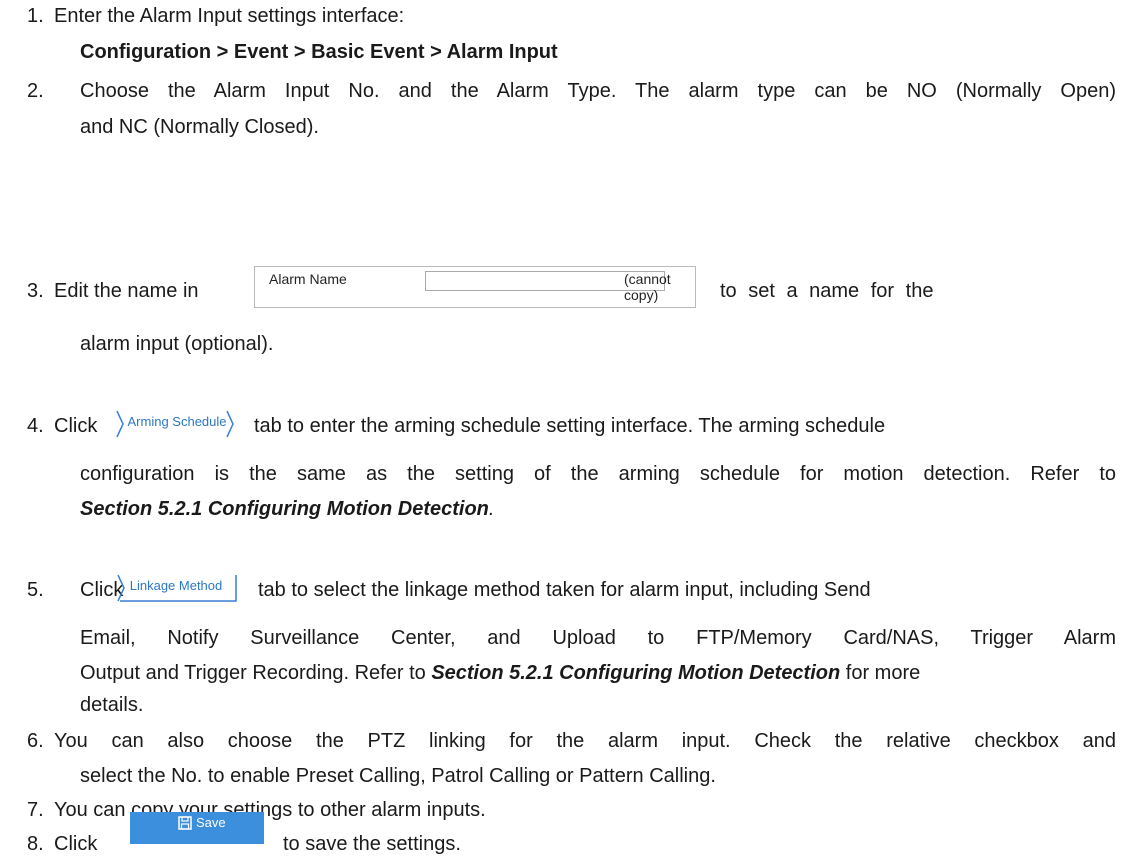 This screenshot has width=1128, height=858. I want to click on alarm-name-widget: Alarm Name (cannot copy), so click(475, 287).